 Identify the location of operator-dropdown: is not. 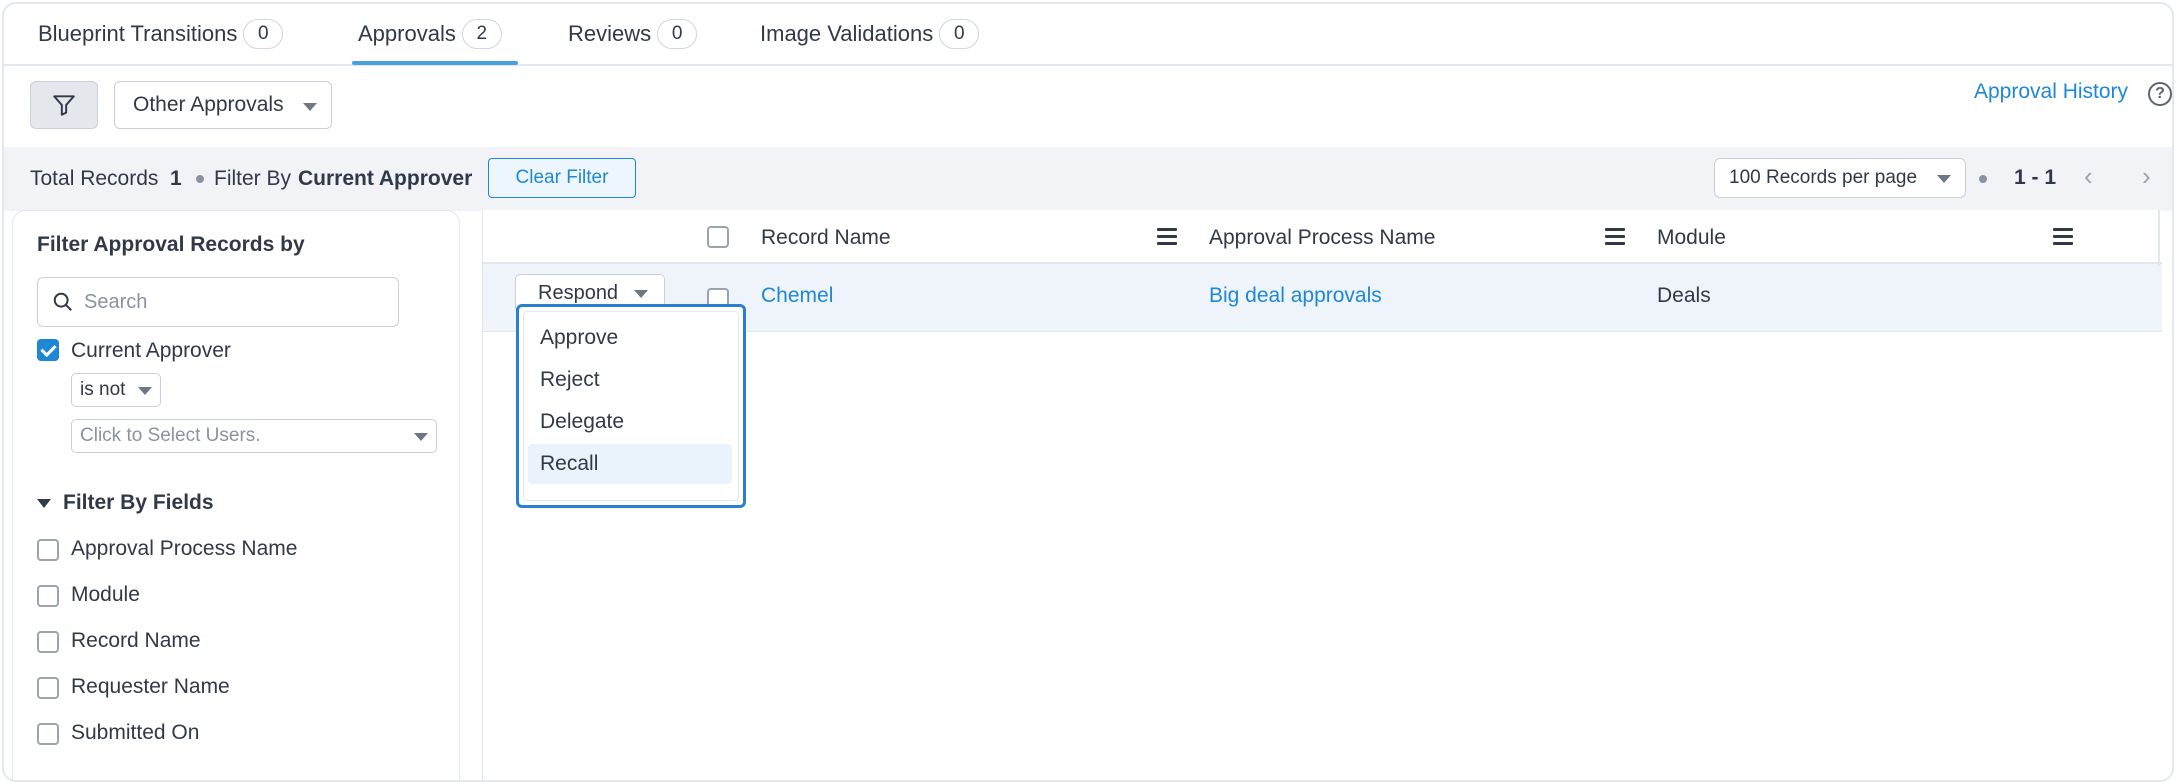
(116, 390).